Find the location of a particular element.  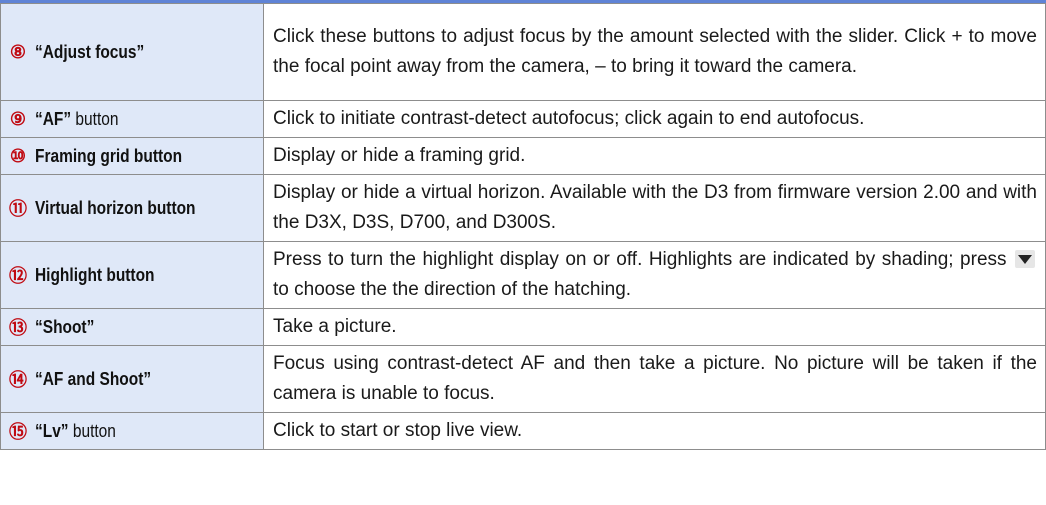

control-name-bold: Framing grid button is located at coordinates (109, 155).